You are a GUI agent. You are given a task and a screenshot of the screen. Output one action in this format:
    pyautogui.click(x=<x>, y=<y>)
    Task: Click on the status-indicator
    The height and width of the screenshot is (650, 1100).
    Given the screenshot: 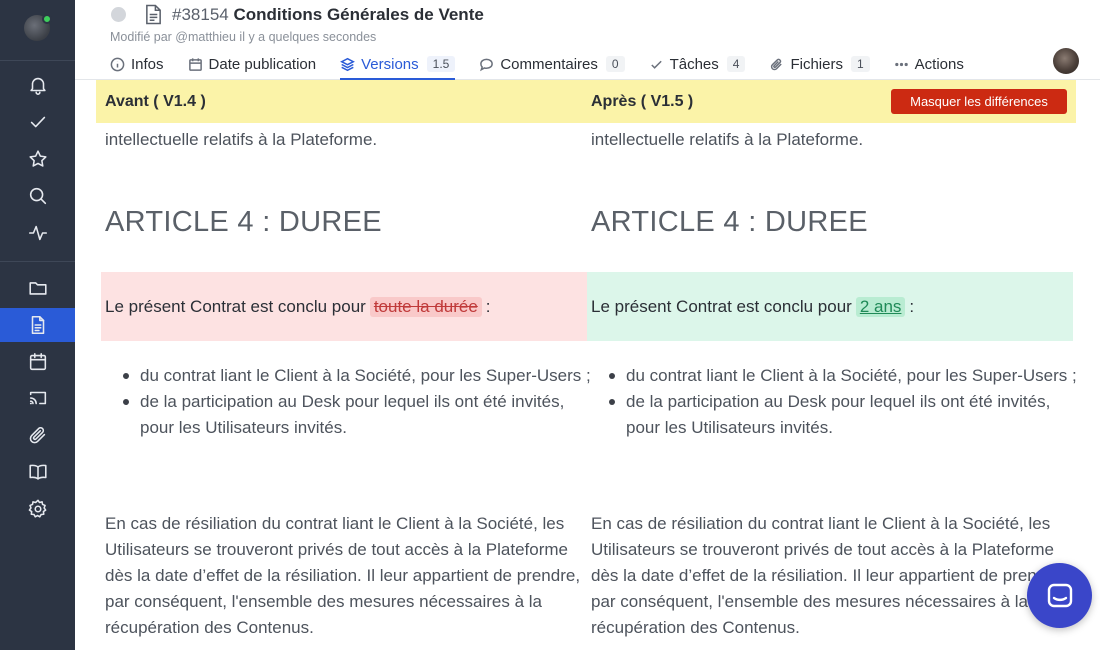 What is the action you would take?
    pyautogui.click(x=118, y=14)
    